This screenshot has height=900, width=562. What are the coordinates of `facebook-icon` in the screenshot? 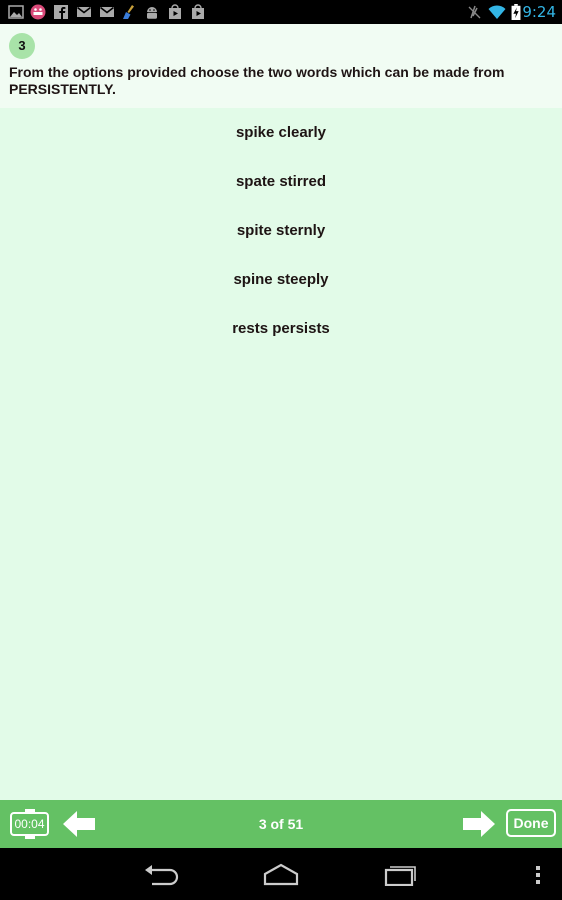 It's located at (61, 12).